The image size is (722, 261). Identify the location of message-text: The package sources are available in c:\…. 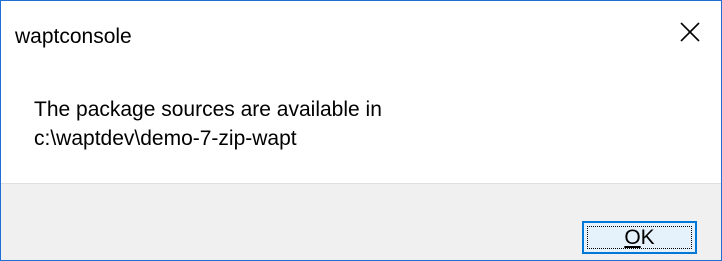
(208, 124).